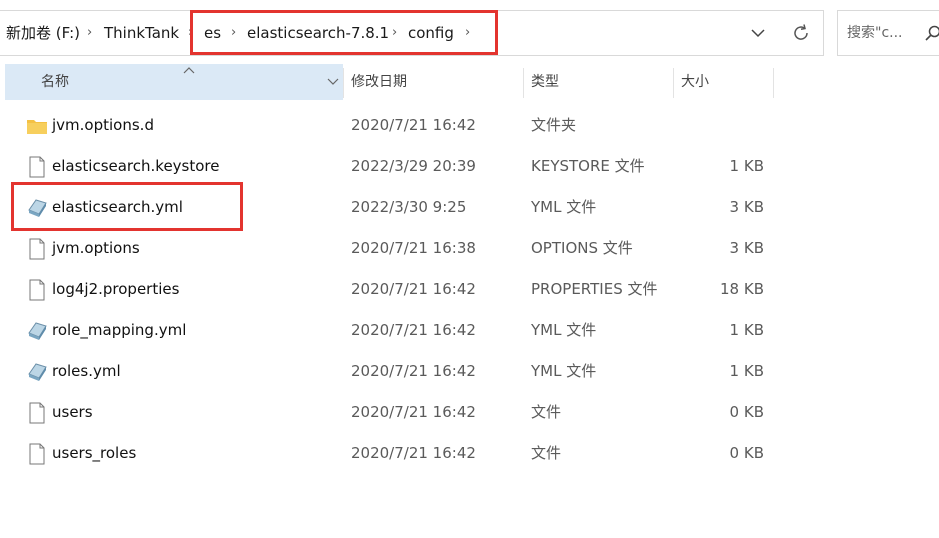 The image size is (939, 538). Describe the element at coordinates (94, 453) in the screenshot. I see `file-name: users_roles` at that location.